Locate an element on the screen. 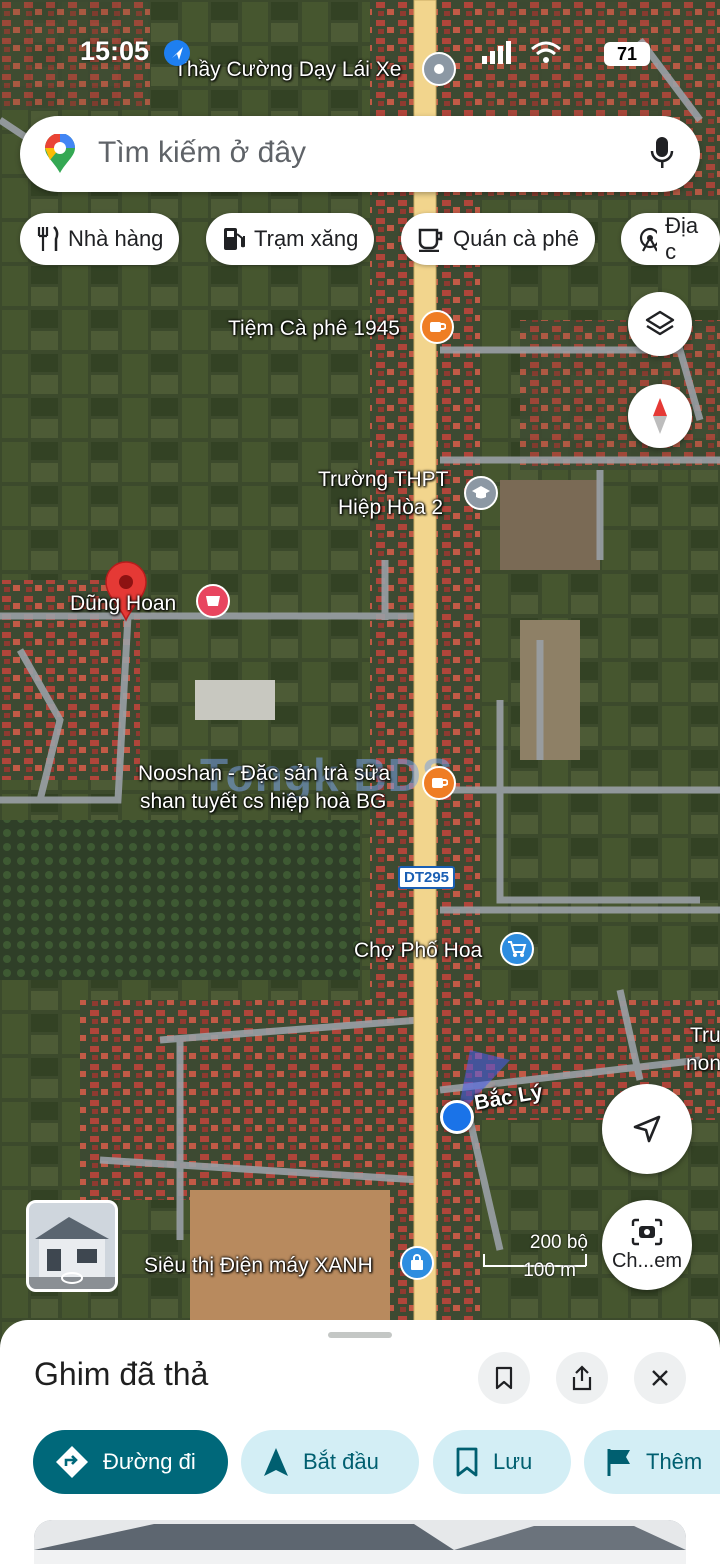  directions-button: Đường đi is located at coordinates (130, 1462).